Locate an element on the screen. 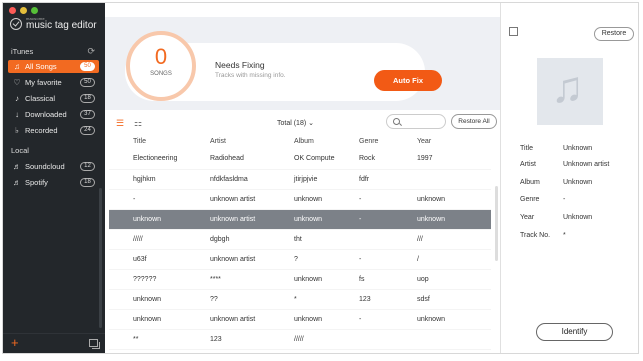 This screenshot has width=643, height=361. album-artwork: ♫ is located at coordinates (570, 91).